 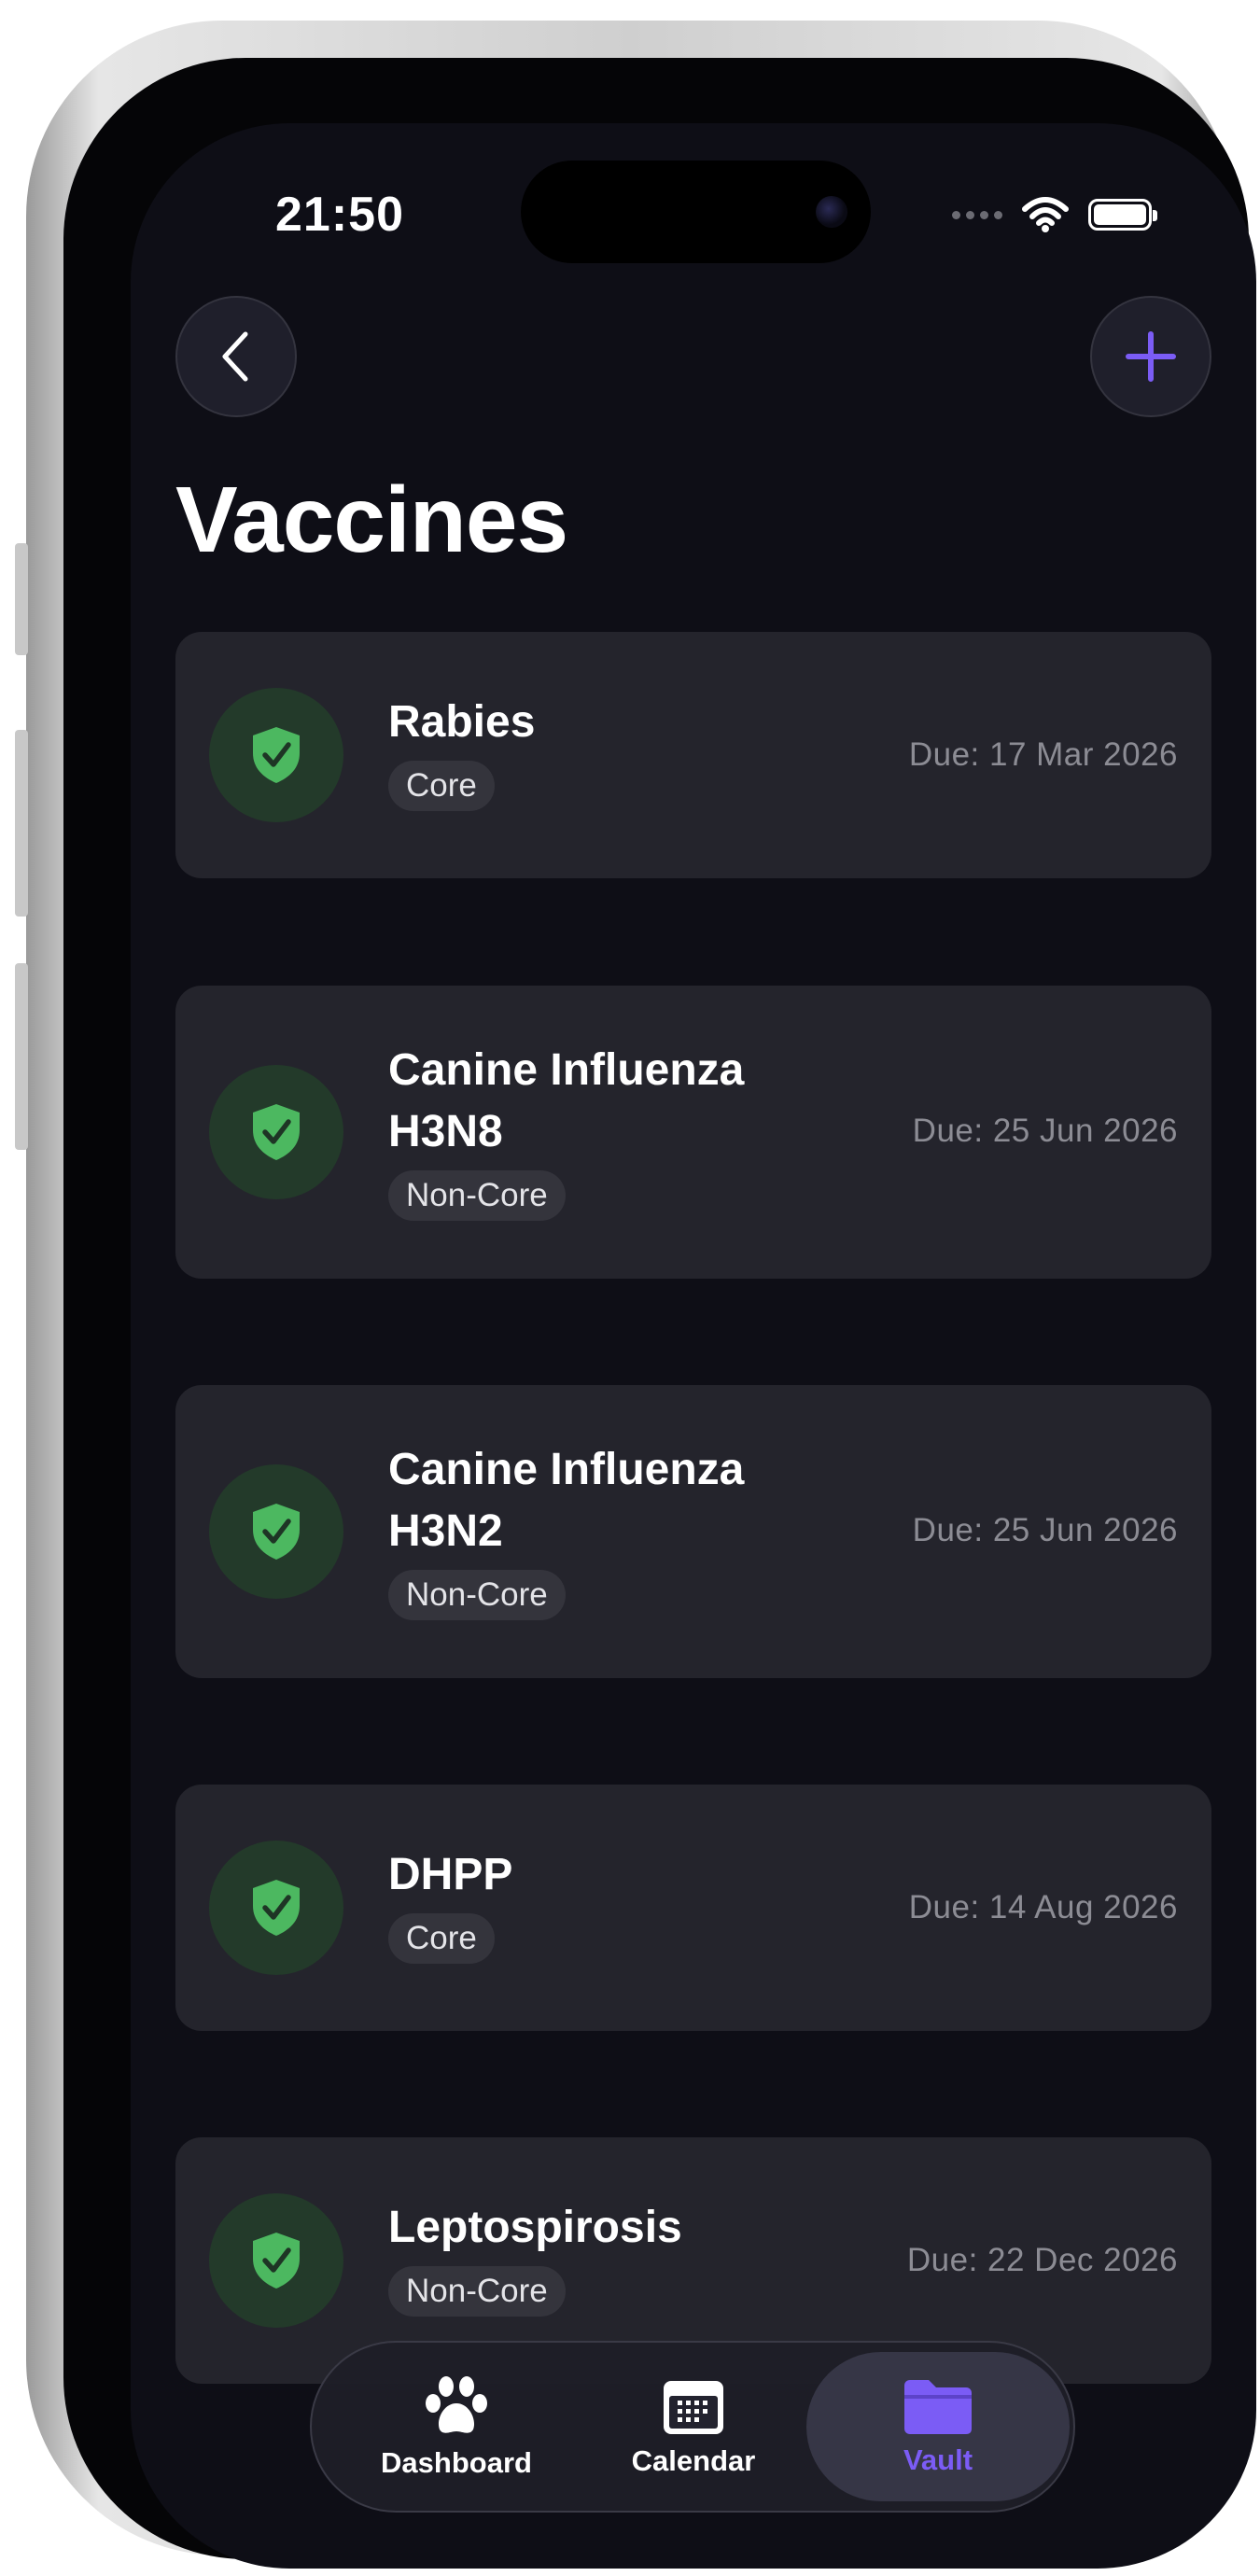 I want to click on chevron-left-icon, so click(x=235, y=356).